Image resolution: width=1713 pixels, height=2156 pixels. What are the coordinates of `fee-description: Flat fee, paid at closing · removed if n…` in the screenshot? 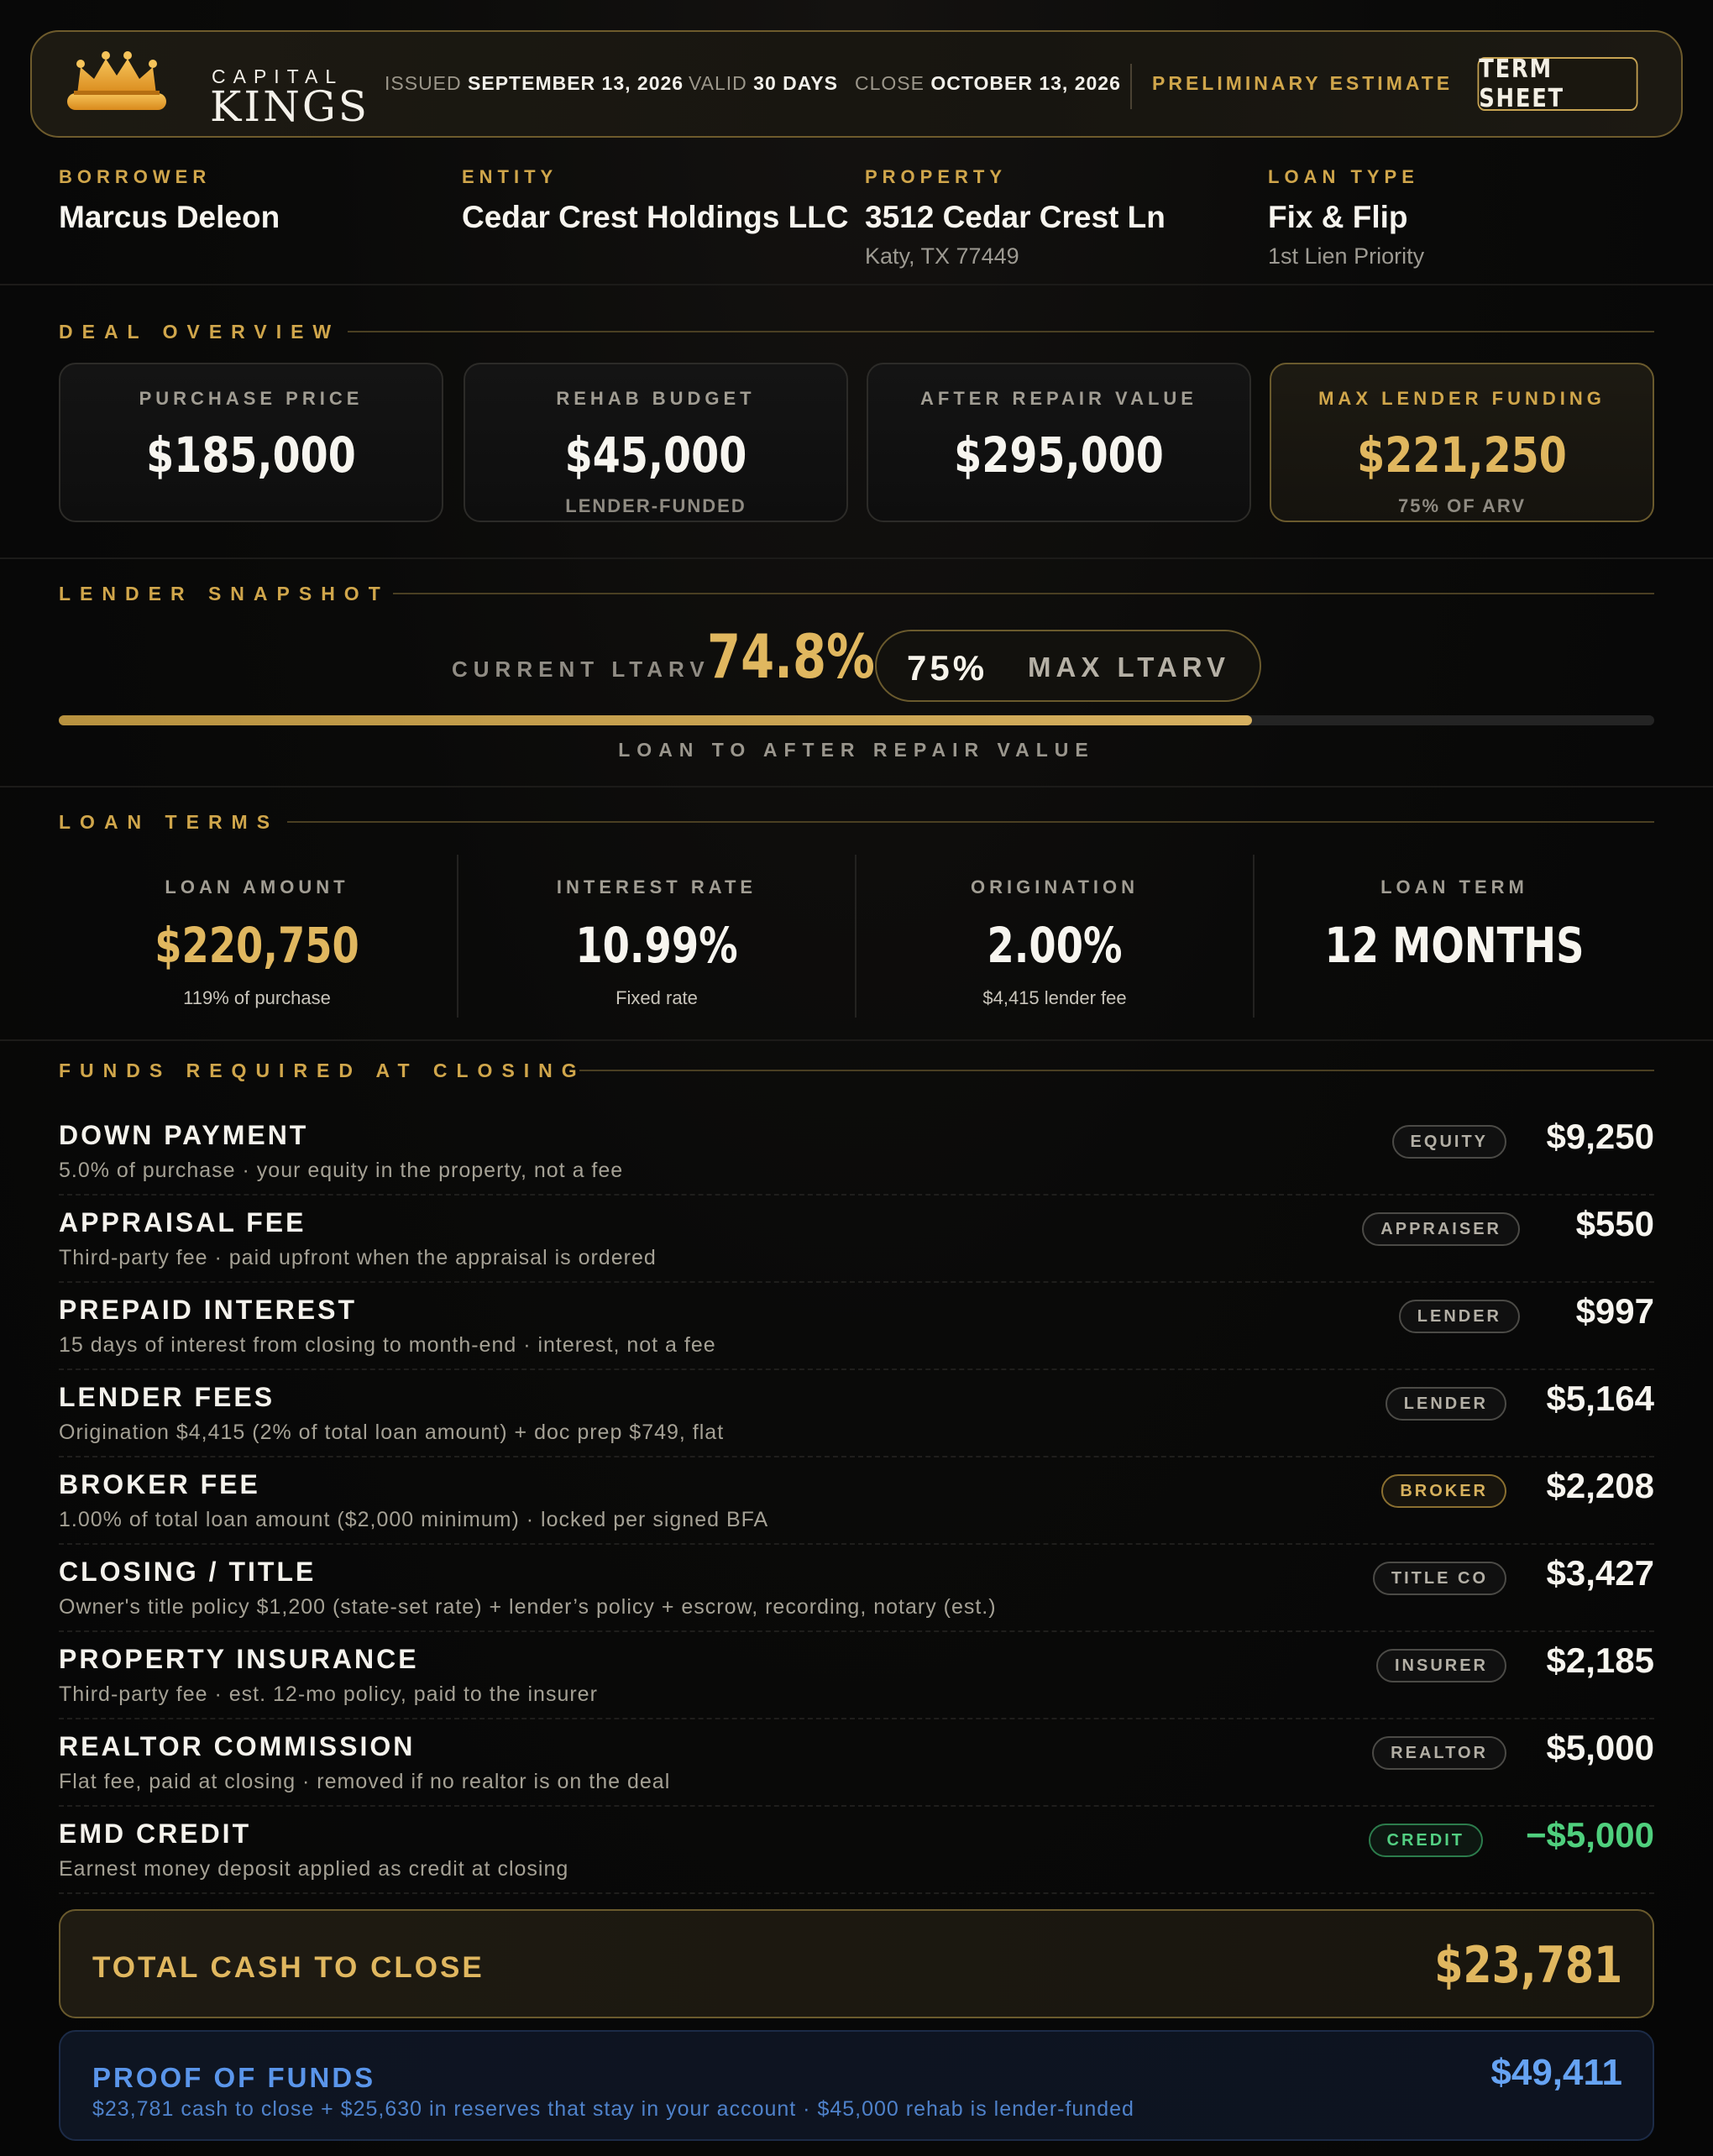 It's located at (365, 1781).